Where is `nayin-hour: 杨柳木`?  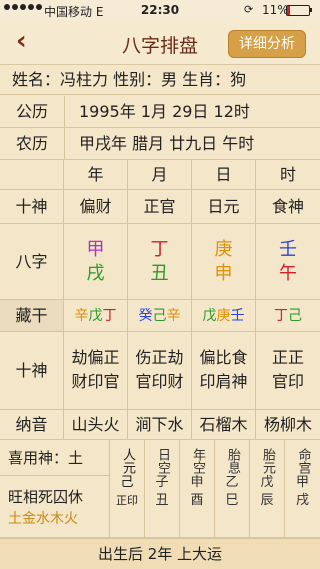 nayin-hour: 杨柳木 is located at coordinates (288, 425).